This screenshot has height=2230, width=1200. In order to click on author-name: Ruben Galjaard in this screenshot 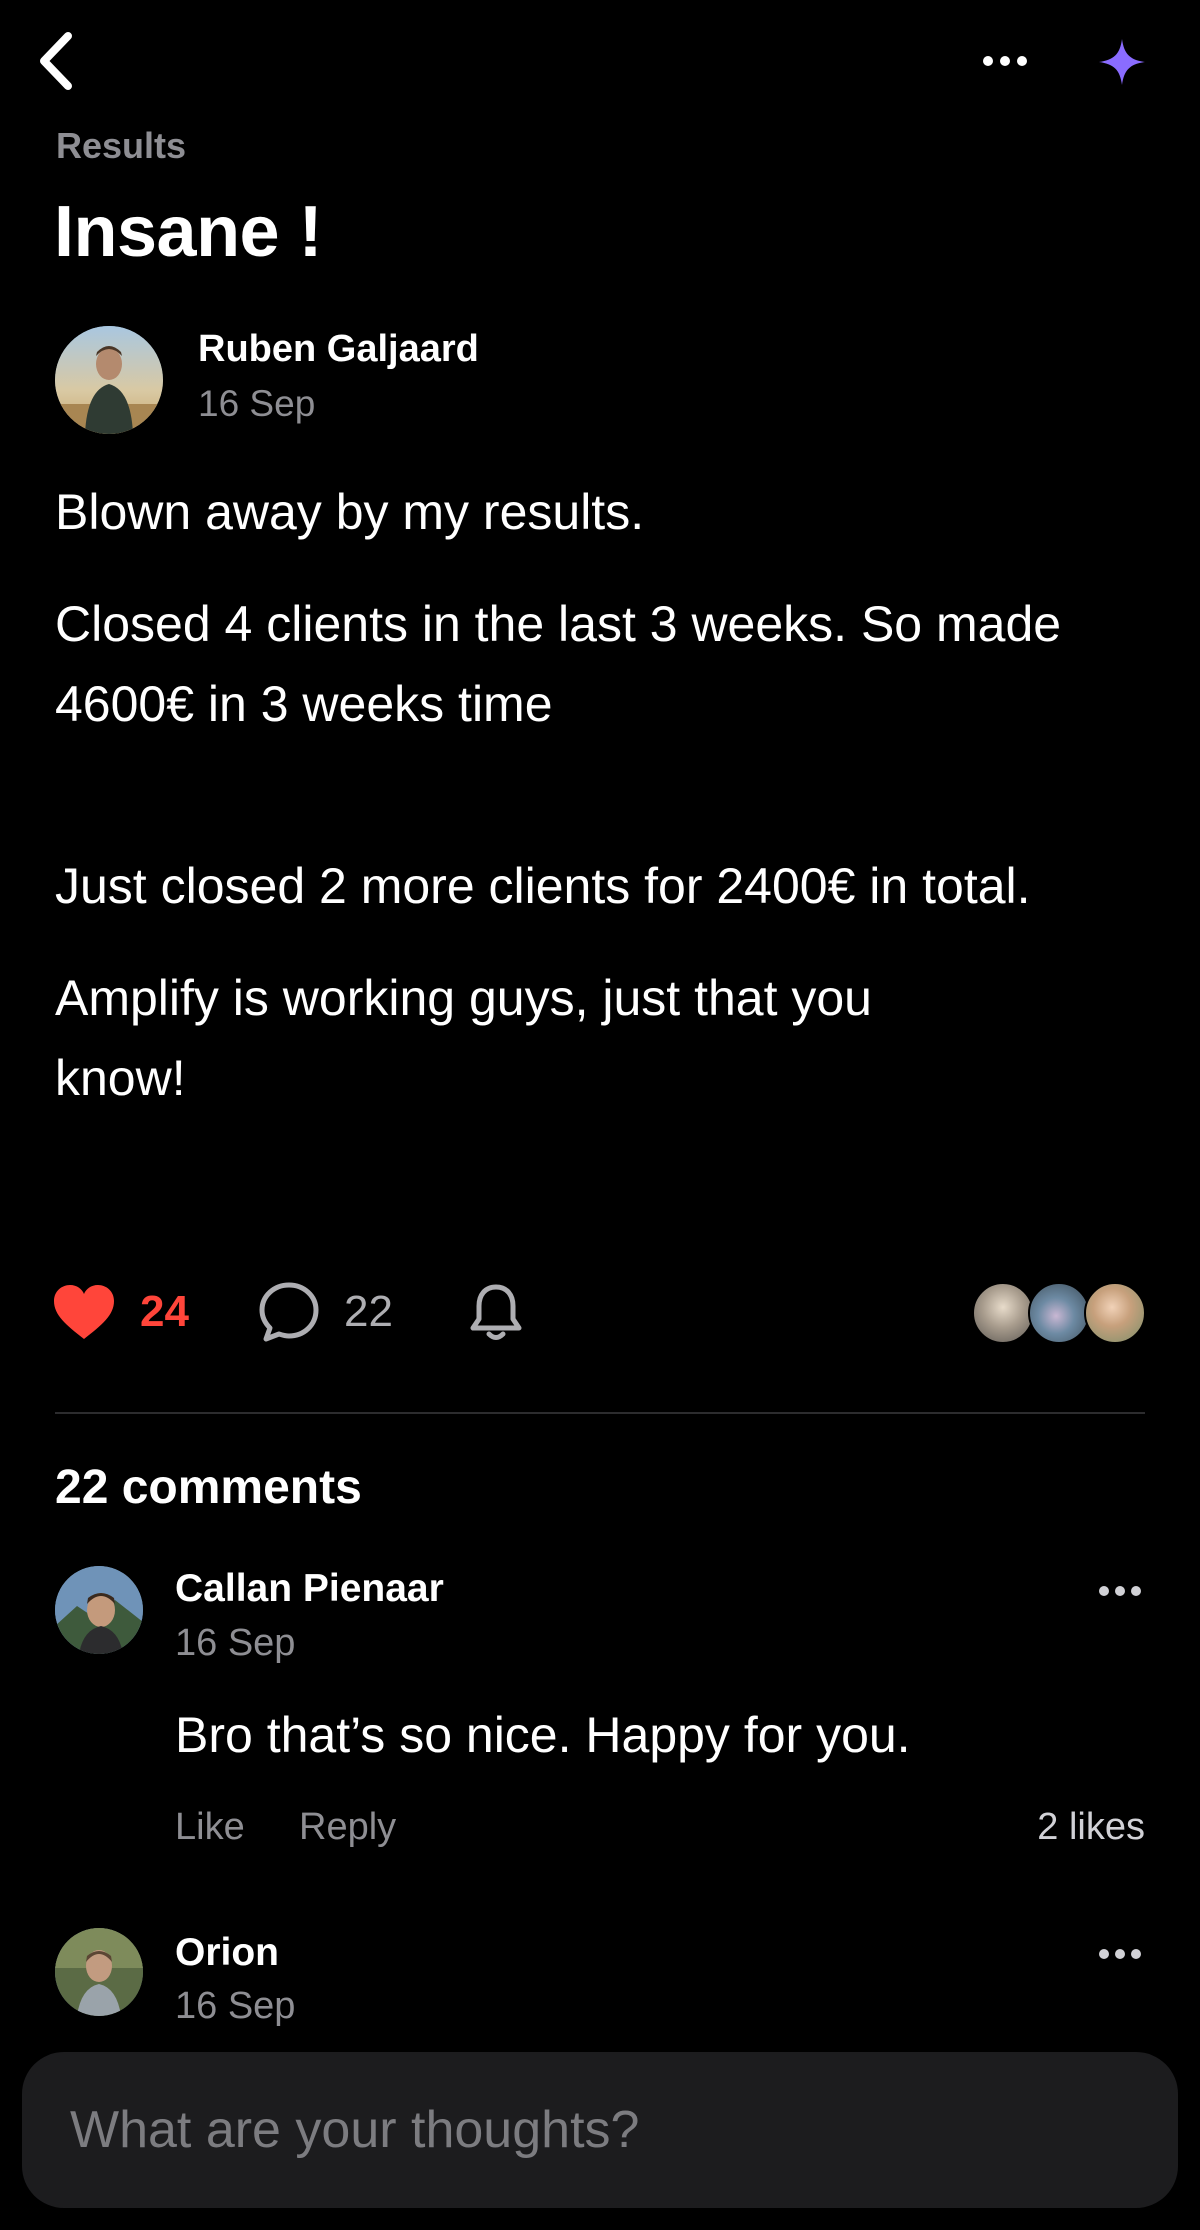, I will do `click(338, 349)`.